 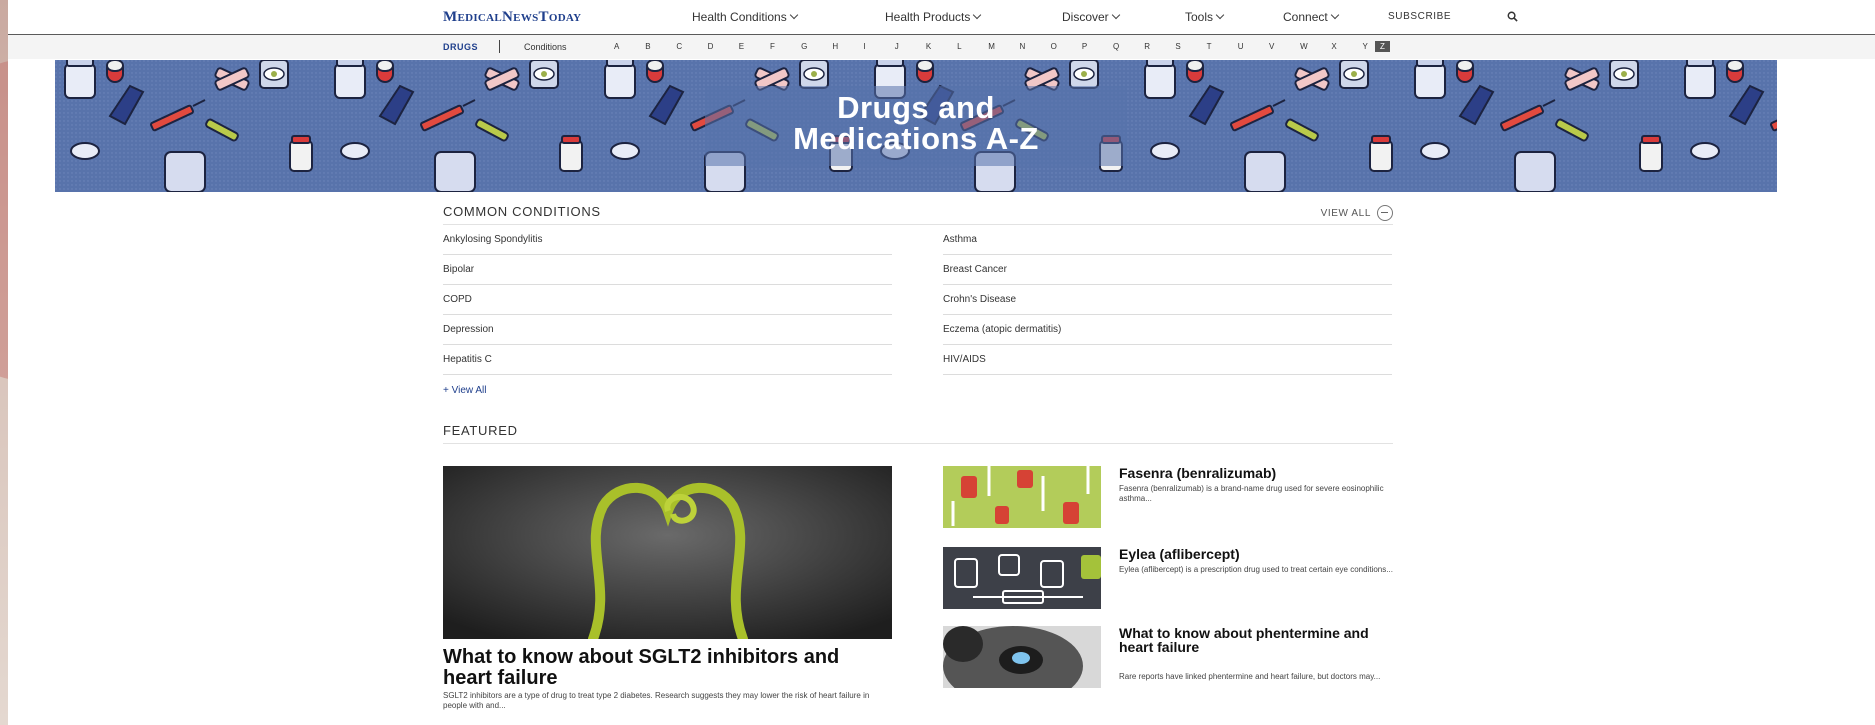 I want to click on view-all-button: VIEW ALL, so click(x=1357, y=213).